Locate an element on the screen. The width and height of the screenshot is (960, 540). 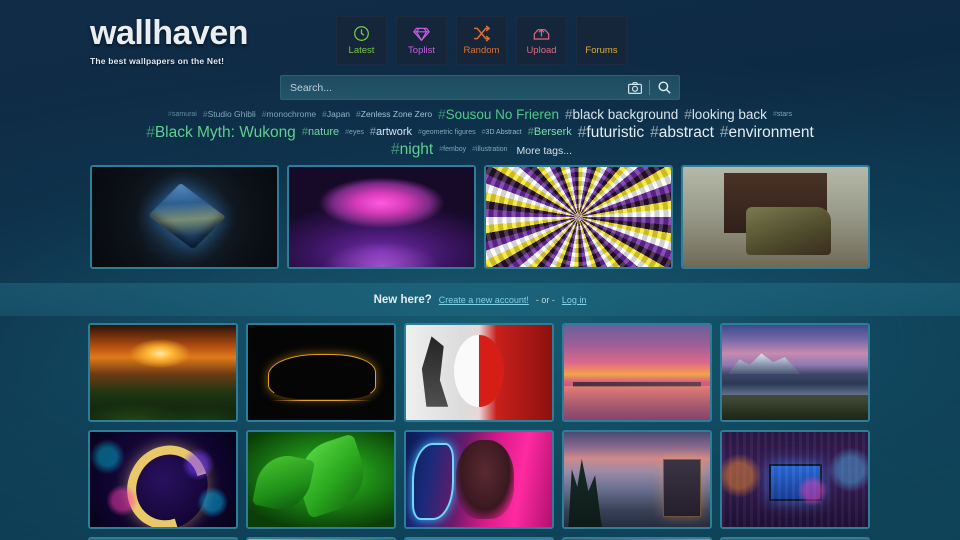
wallpaper-thumb-neon-bear-outline is located at coordinates (321, 372).